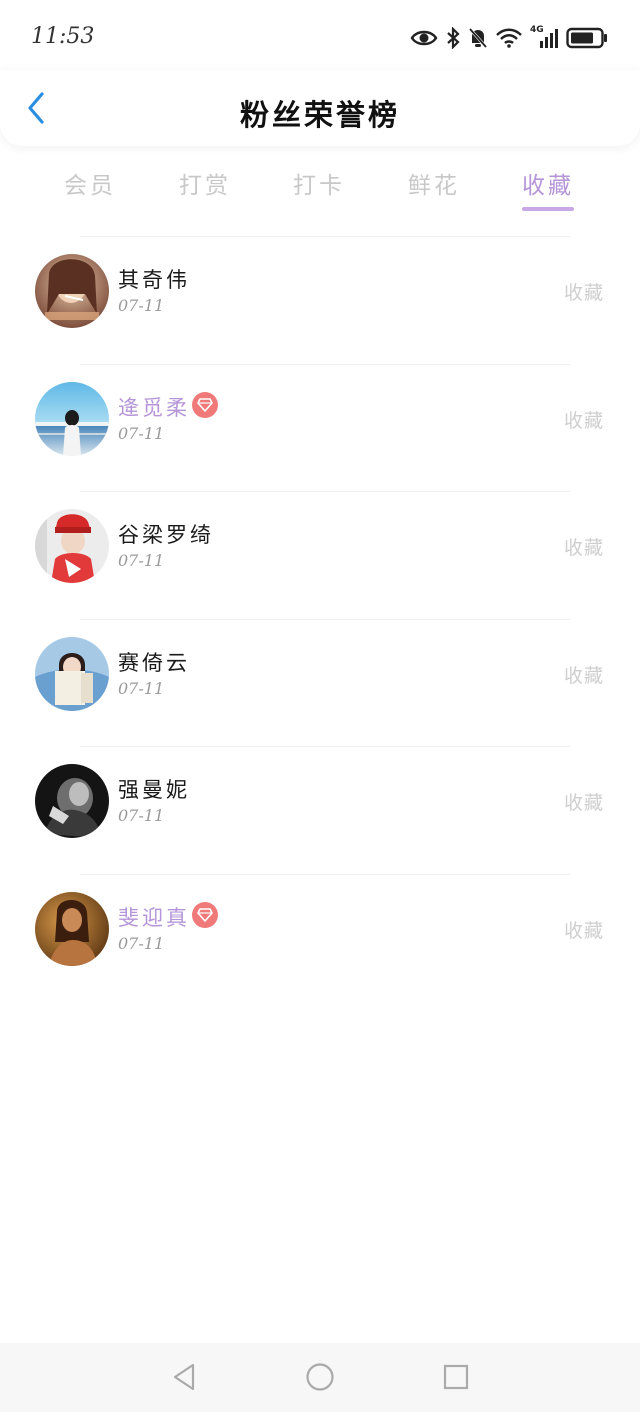 The height and width of the screenshot is (1412, 640). I want to click on user-name: 其奇伟, so click(154, 280).